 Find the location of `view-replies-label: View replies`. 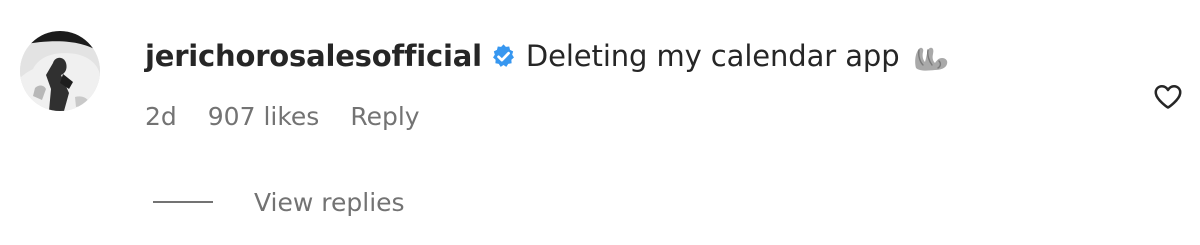

view-replies-label: View replies is located at coordinates (329, 202).